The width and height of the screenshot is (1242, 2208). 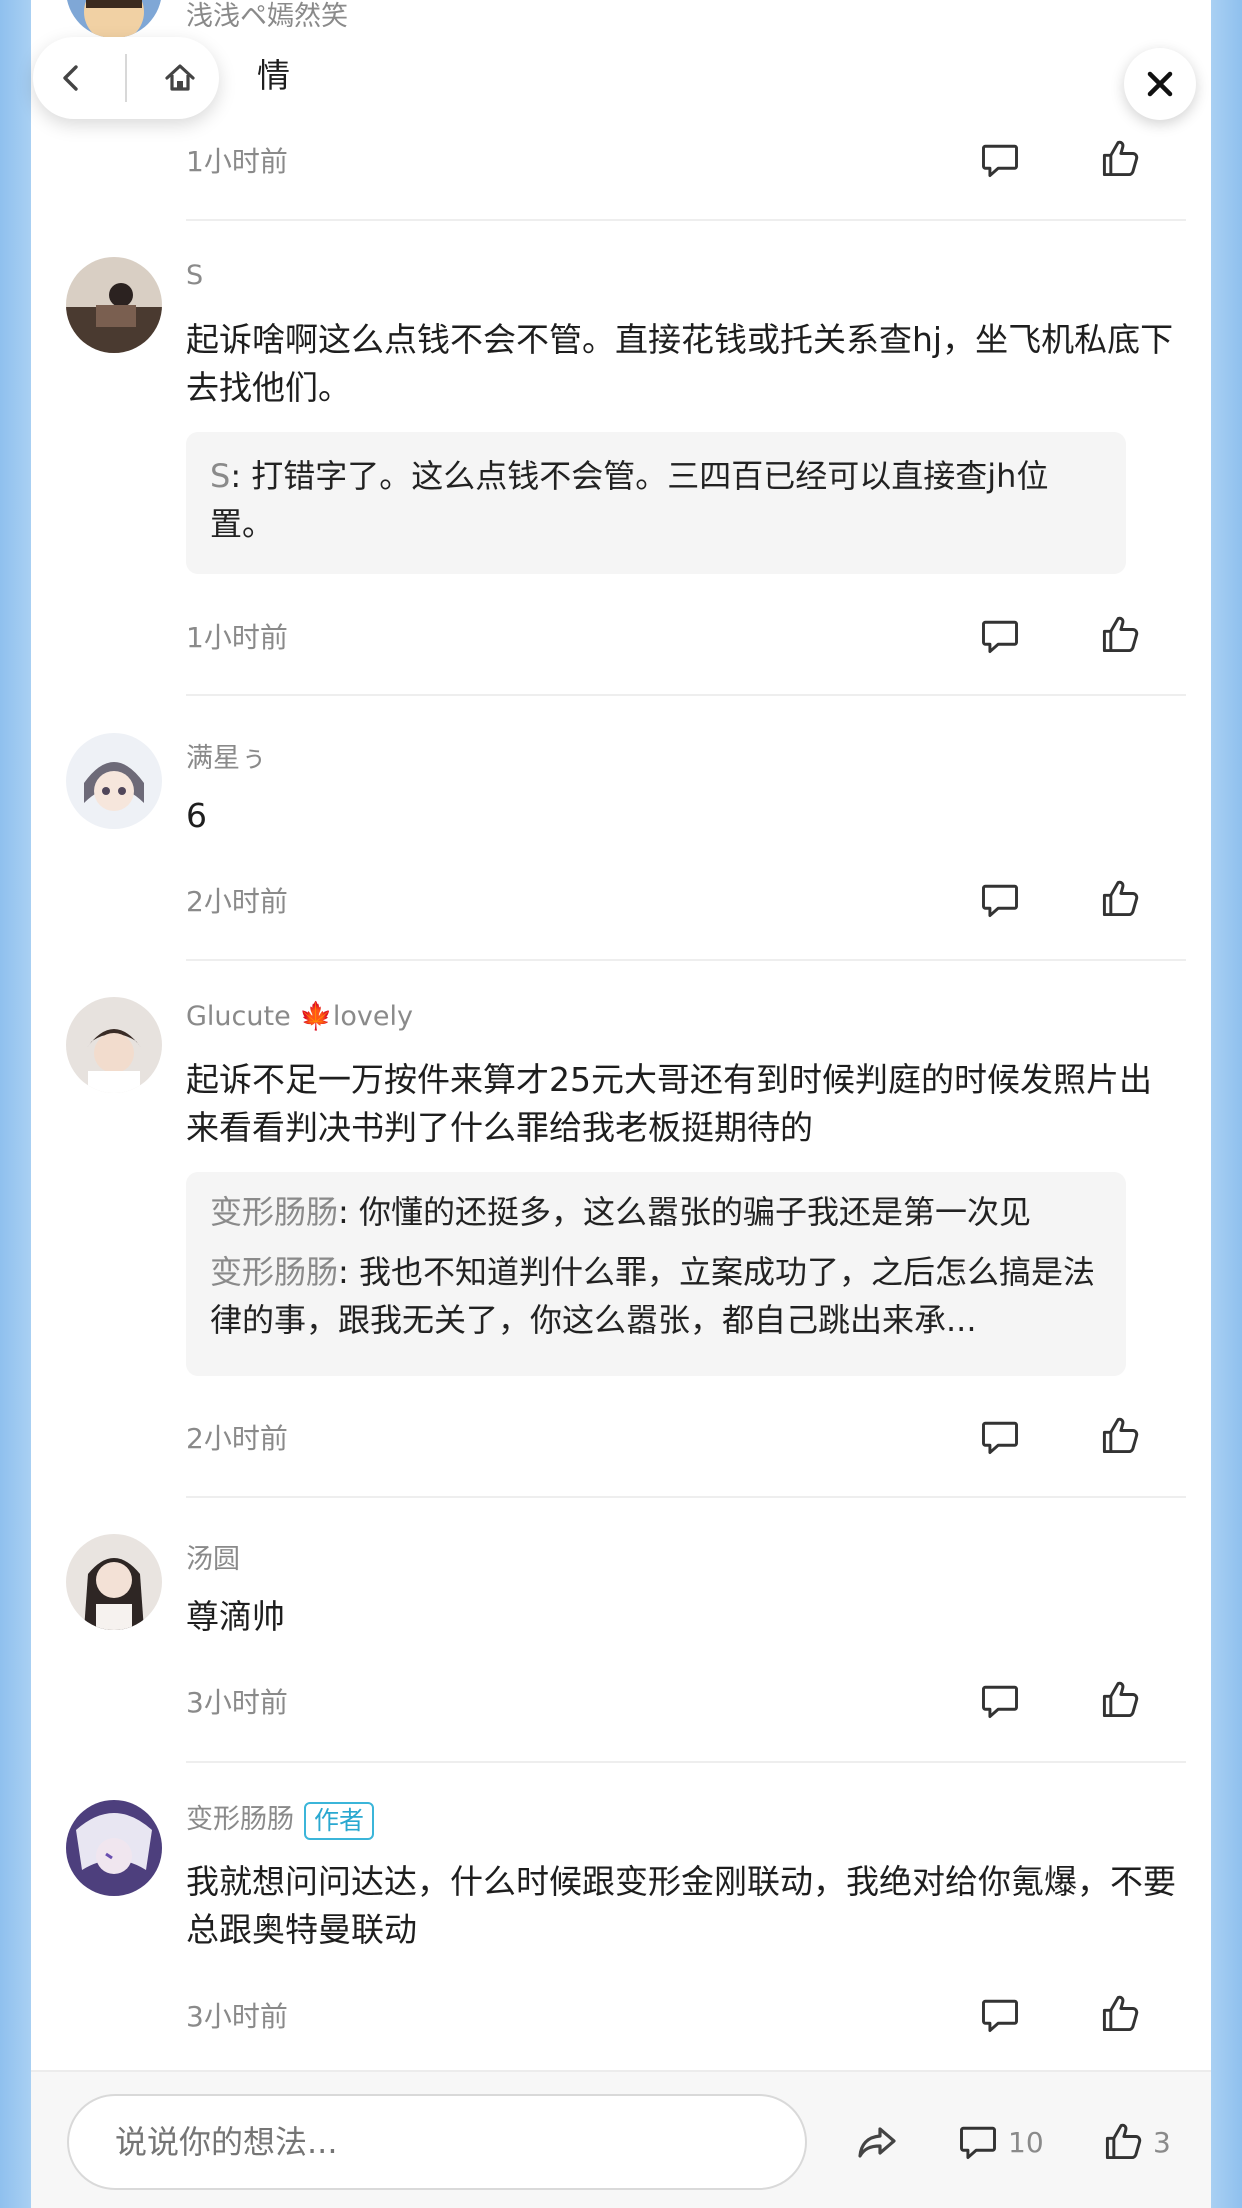 What do you see at coordinates (437, 2142) in the screenshot?
I see `comment-input` at bounding box center [437, 2142].